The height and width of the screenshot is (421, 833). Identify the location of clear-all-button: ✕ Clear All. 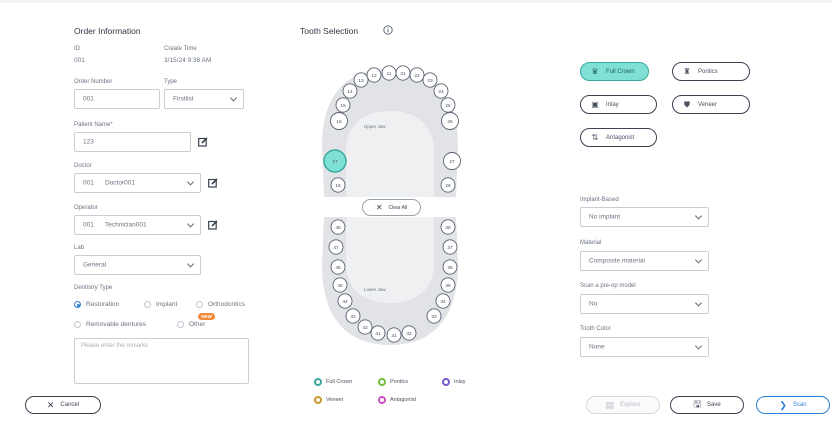
(391, 207).